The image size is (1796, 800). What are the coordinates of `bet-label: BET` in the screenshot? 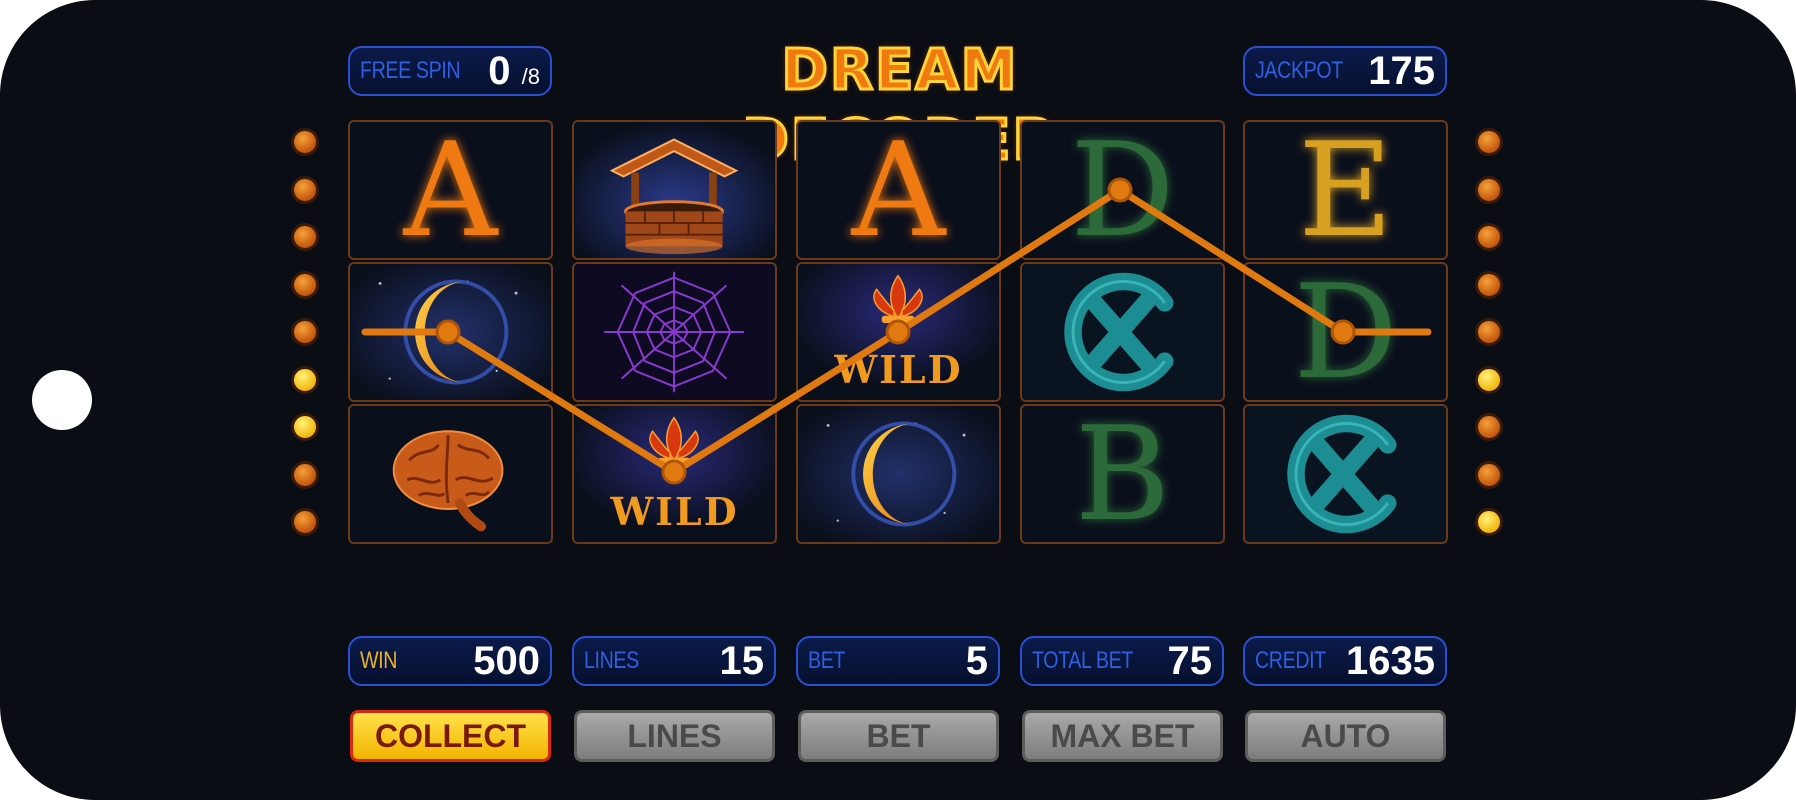 It's located at (827, 660).